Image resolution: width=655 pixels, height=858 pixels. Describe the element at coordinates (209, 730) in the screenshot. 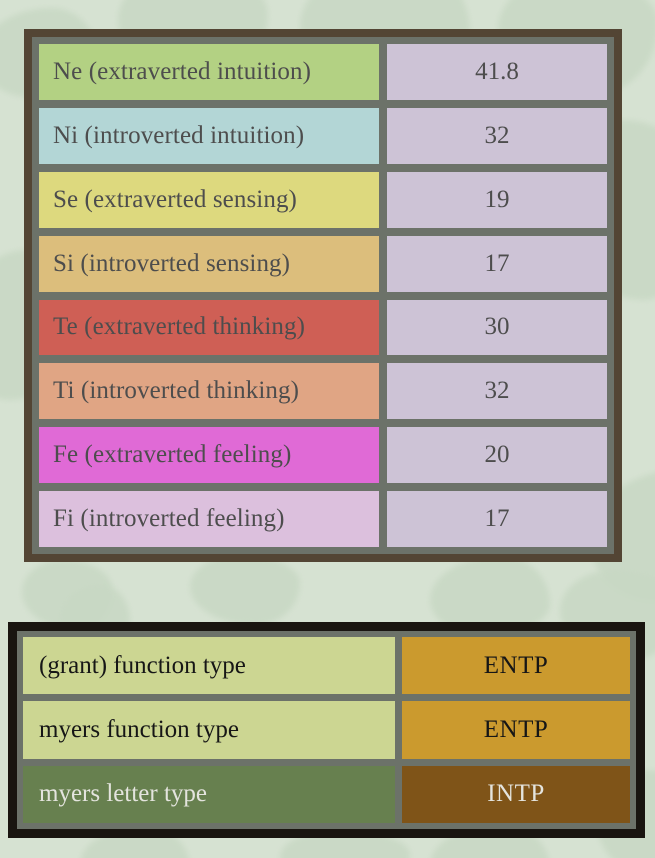

I see `type-label-cell: myers function type` at that location.